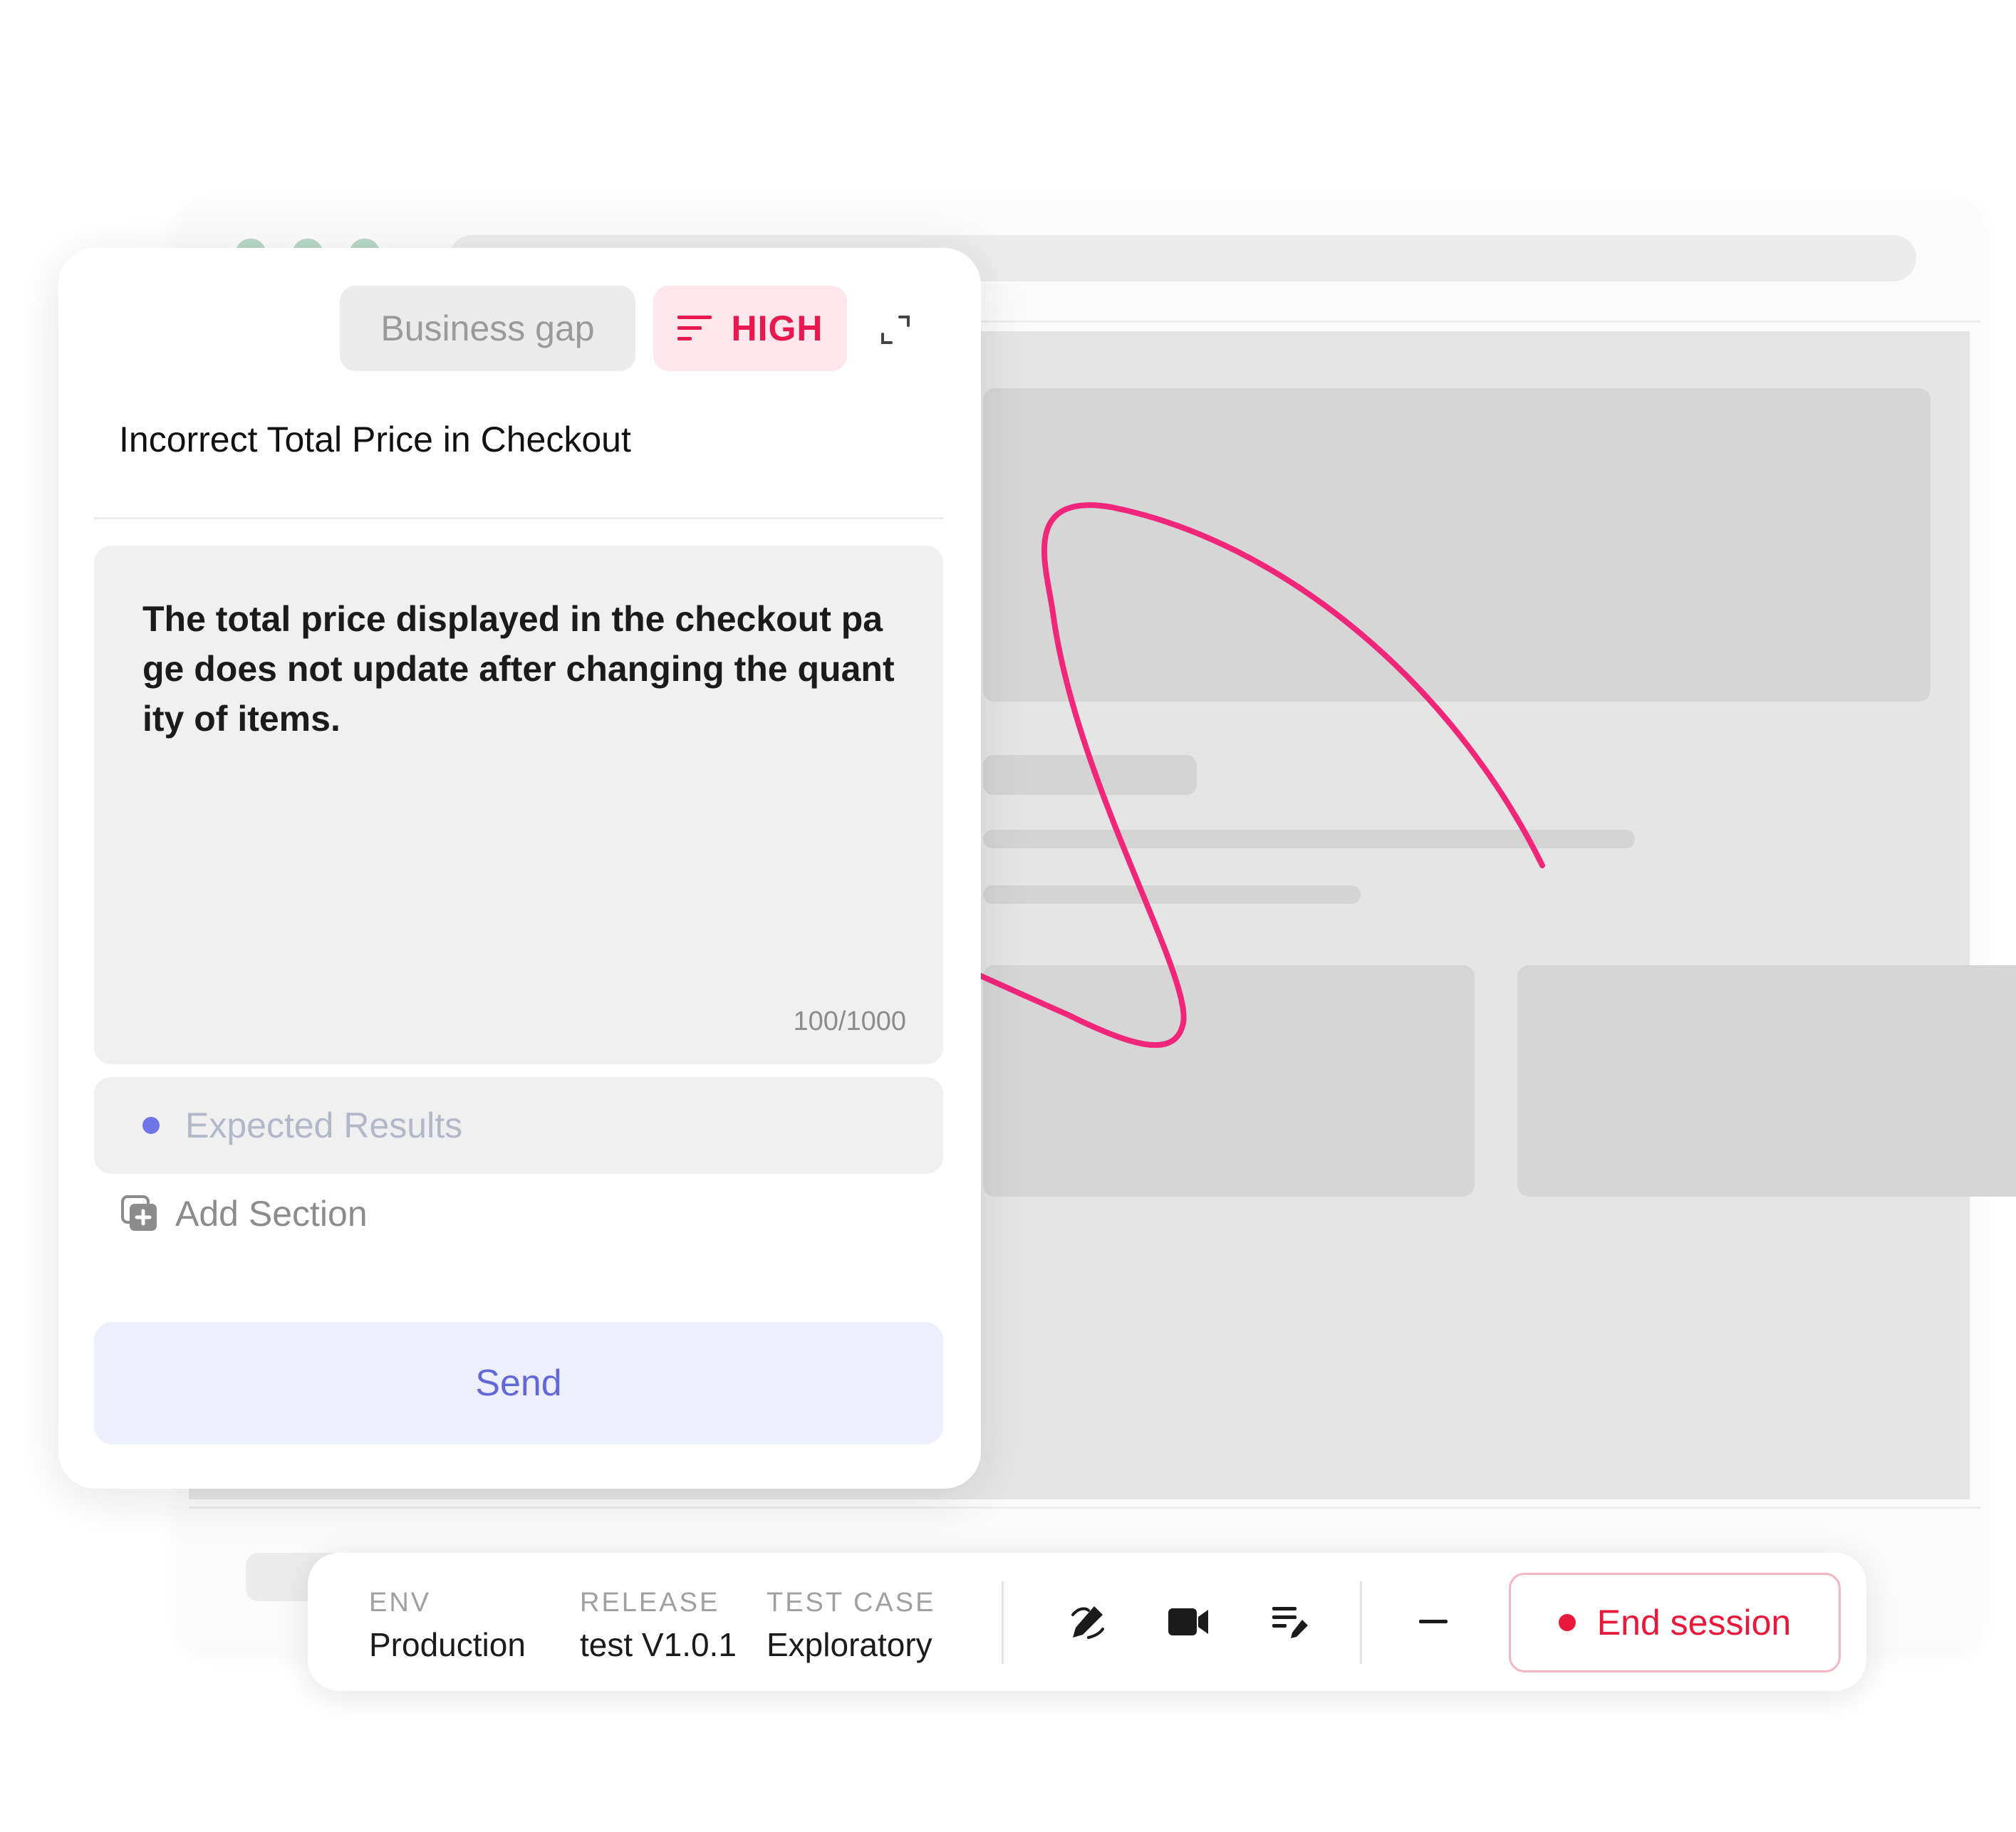 The width and height of the screenshot is (2016, 1832). Describe the element at coordinates (271, 1214) in the screenshot. I see `add-section-label: Add Section` at that location.